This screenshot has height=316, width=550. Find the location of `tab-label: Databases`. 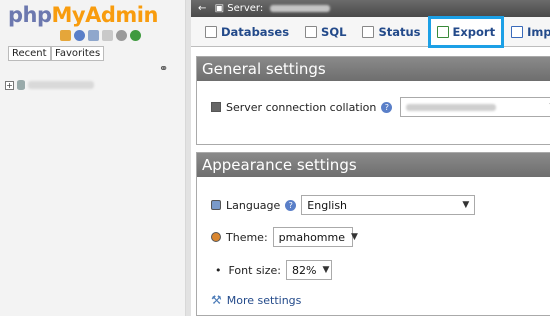

tab-label: Databases is located at coordinates (255, 31).